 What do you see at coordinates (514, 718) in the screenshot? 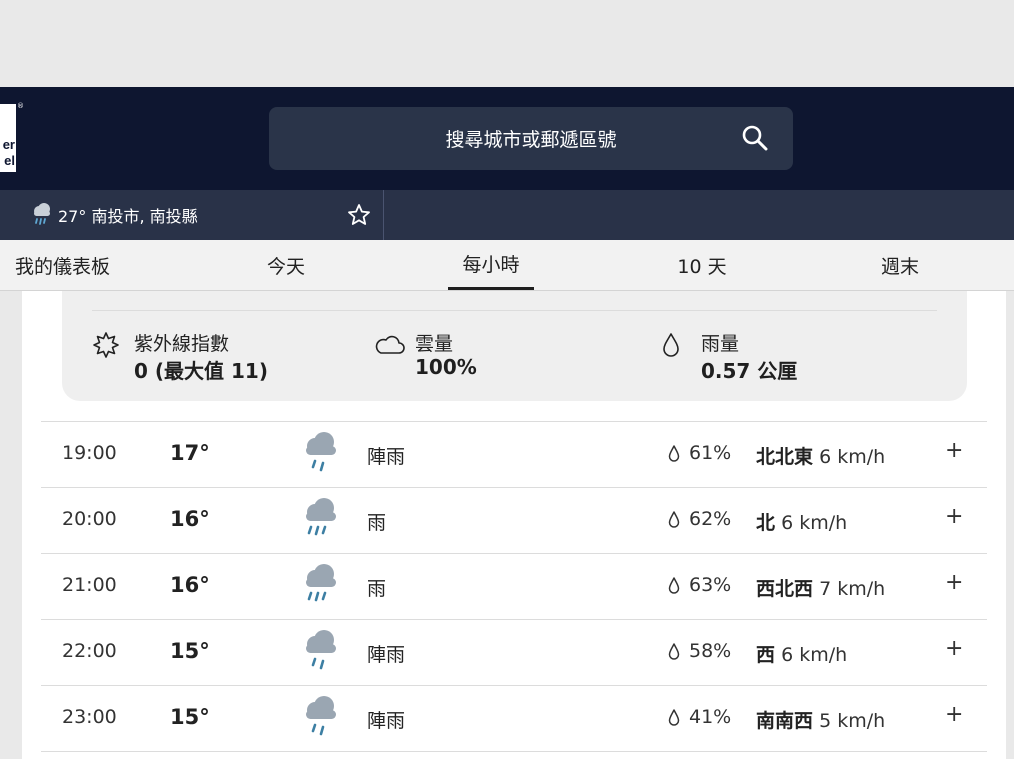
I see `hourly-row: 23:00 15° 陣雨 41% 南南西 5 km/h +` at bounding box center [514, 718].